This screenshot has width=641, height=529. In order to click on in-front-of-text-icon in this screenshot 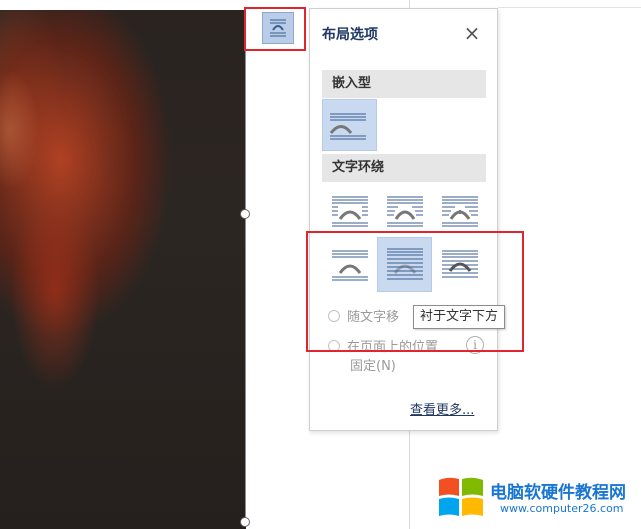, I will do `click(460, 264)`.